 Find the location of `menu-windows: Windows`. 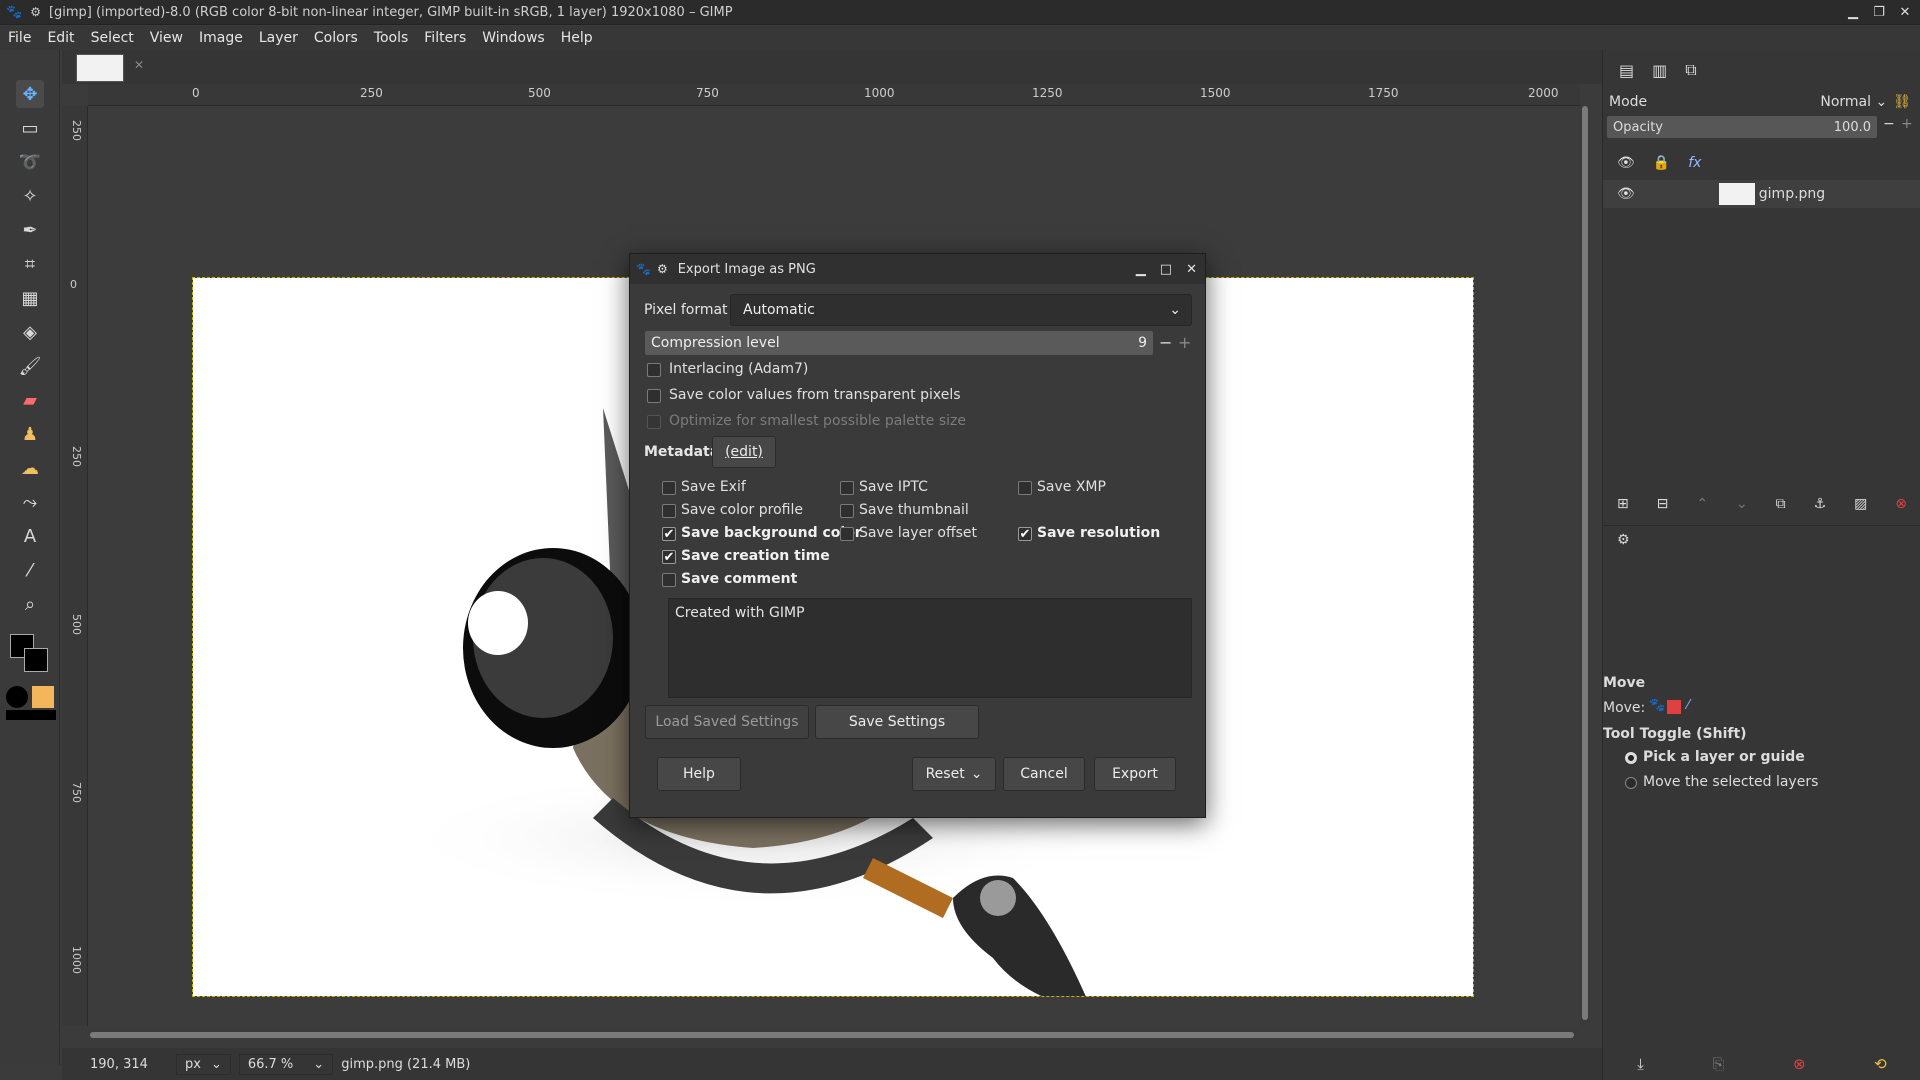

menu-windows: Windows is located at coordinates (513, 38).